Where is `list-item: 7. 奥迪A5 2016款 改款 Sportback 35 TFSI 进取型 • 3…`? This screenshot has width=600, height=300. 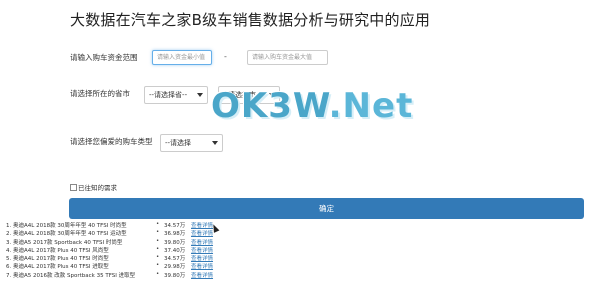
list-item: 7. 奥迪A5 2016款 改款 Sportback 35 TFSI 进取型 • 3… is located at coordinates (156, 275).